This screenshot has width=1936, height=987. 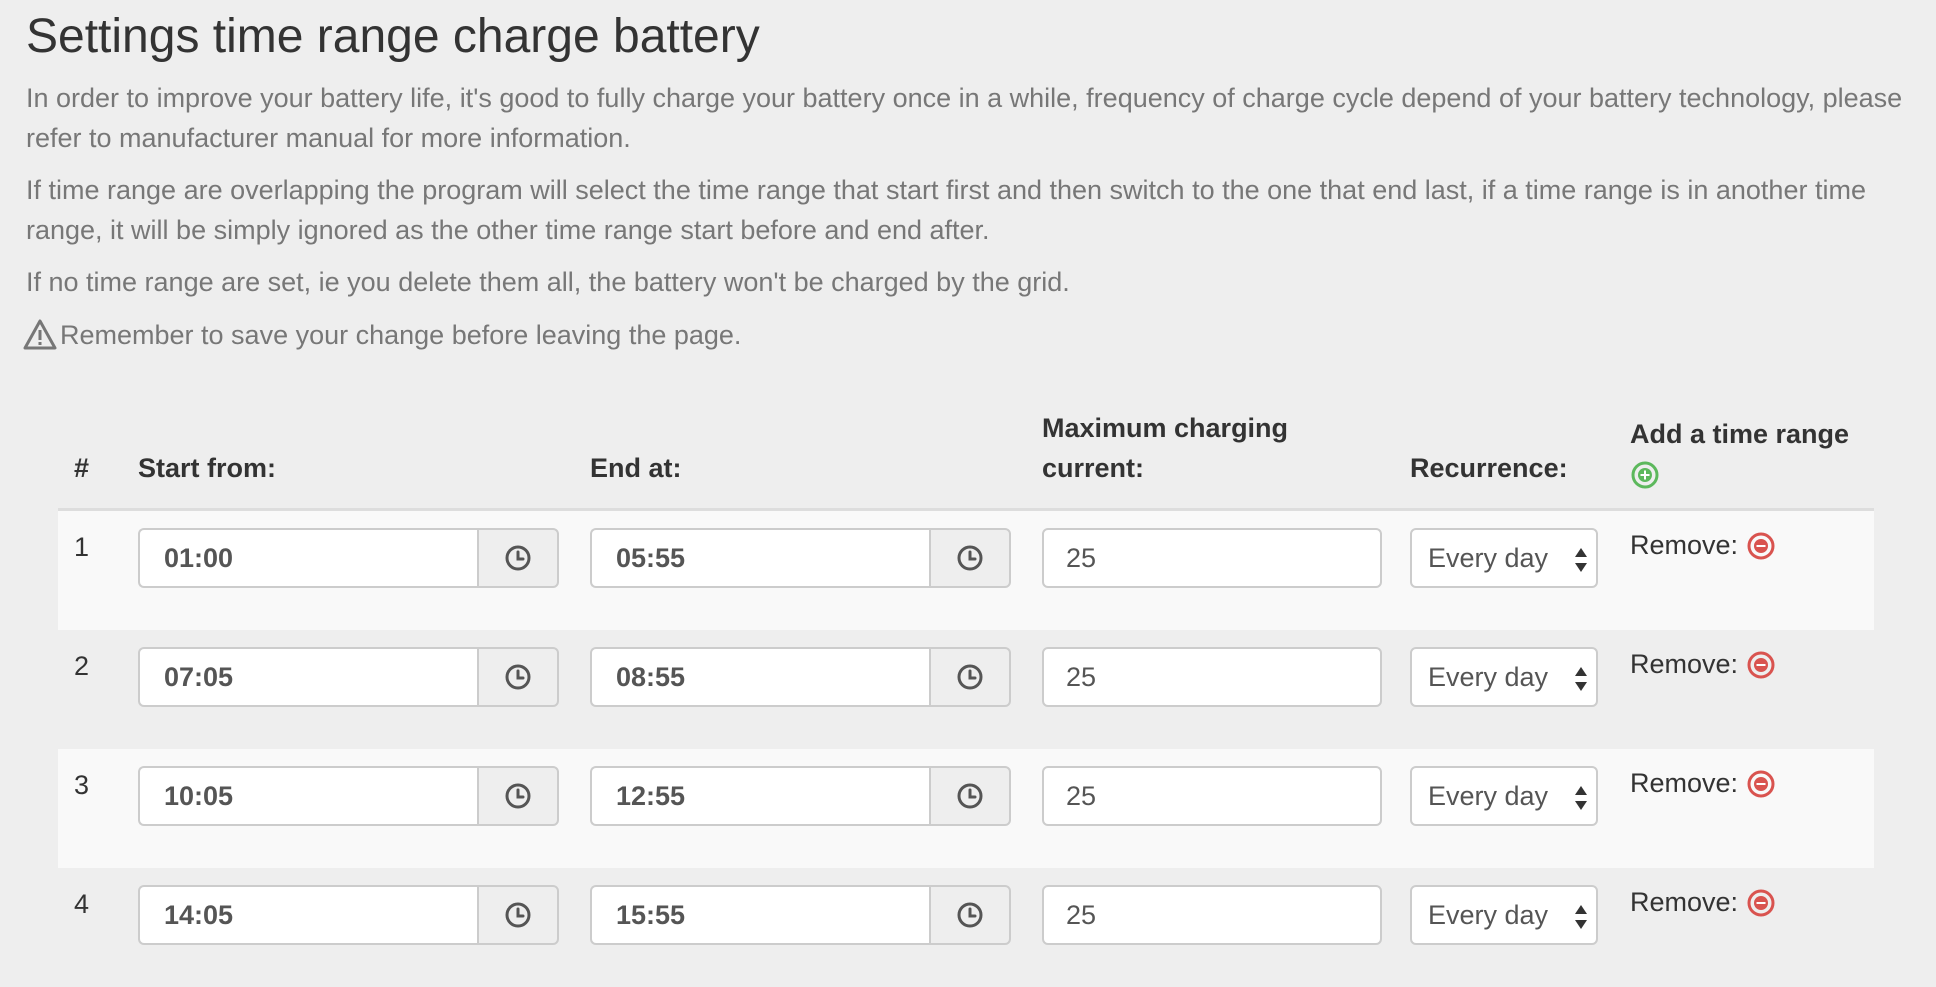 I want to click on start-time-input: 10:05, so click(x=307, y=796).